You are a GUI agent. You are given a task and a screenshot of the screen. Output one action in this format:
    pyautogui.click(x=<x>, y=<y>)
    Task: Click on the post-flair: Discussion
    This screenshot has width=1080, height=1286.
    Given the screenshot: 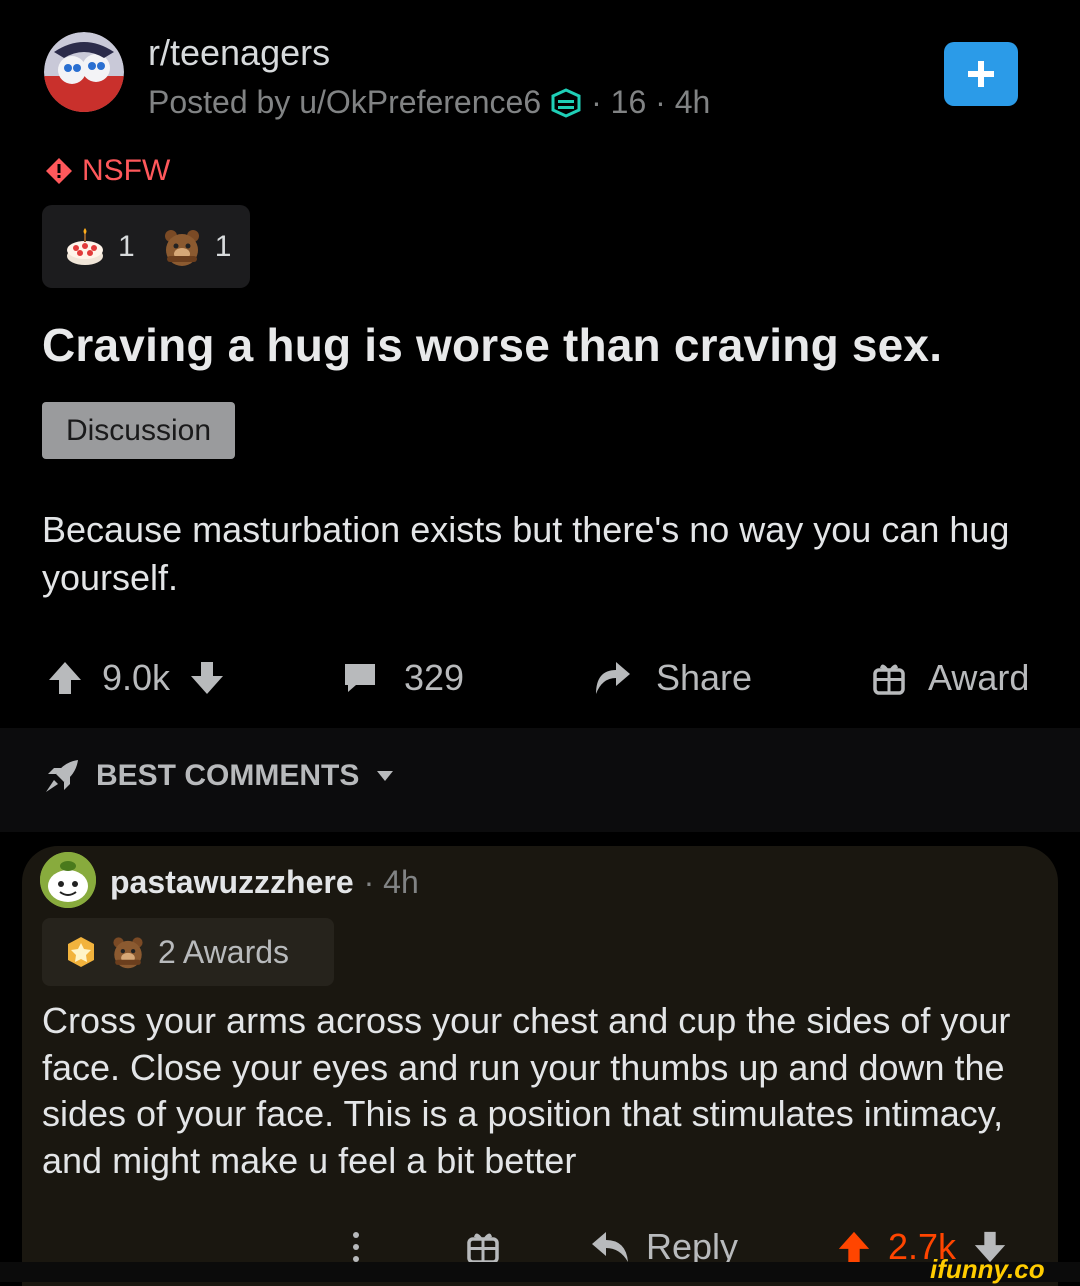 What is the action you would take?
    pyautogui.click(x=138, y=430)
    